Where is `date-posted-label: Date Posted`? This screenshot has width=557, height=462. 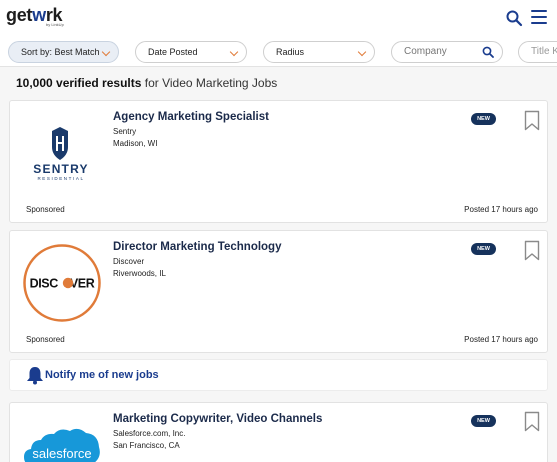
date-posted-label: Date Posted is located at coordinates (173, 52).